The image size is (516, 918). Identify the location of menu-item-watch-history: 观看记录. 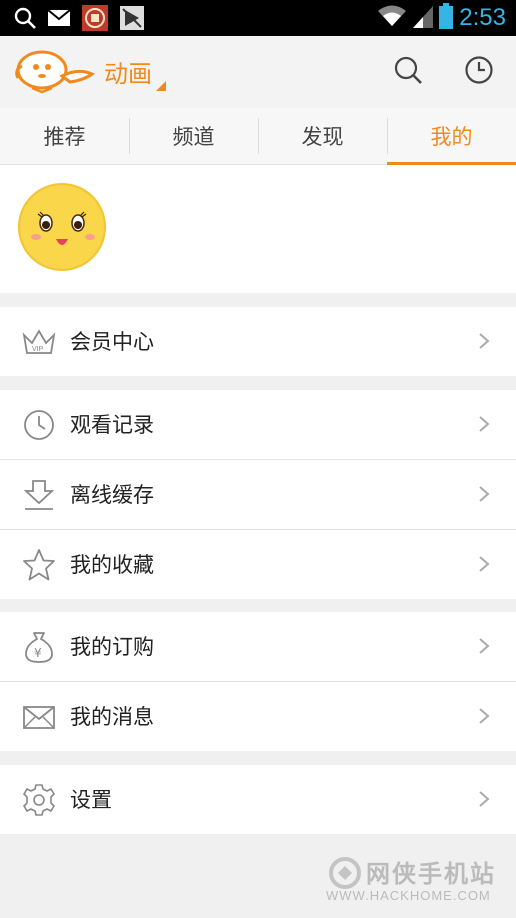
(258, 425).